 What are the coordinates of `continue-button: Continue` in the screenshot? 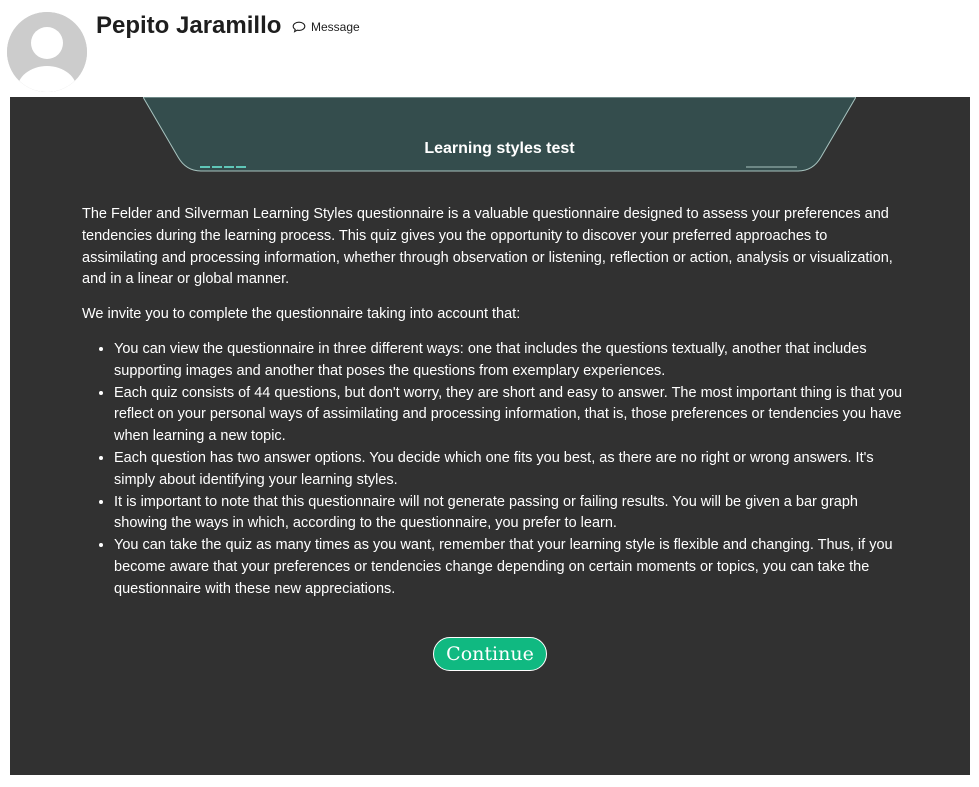 It's located at (490, 654).